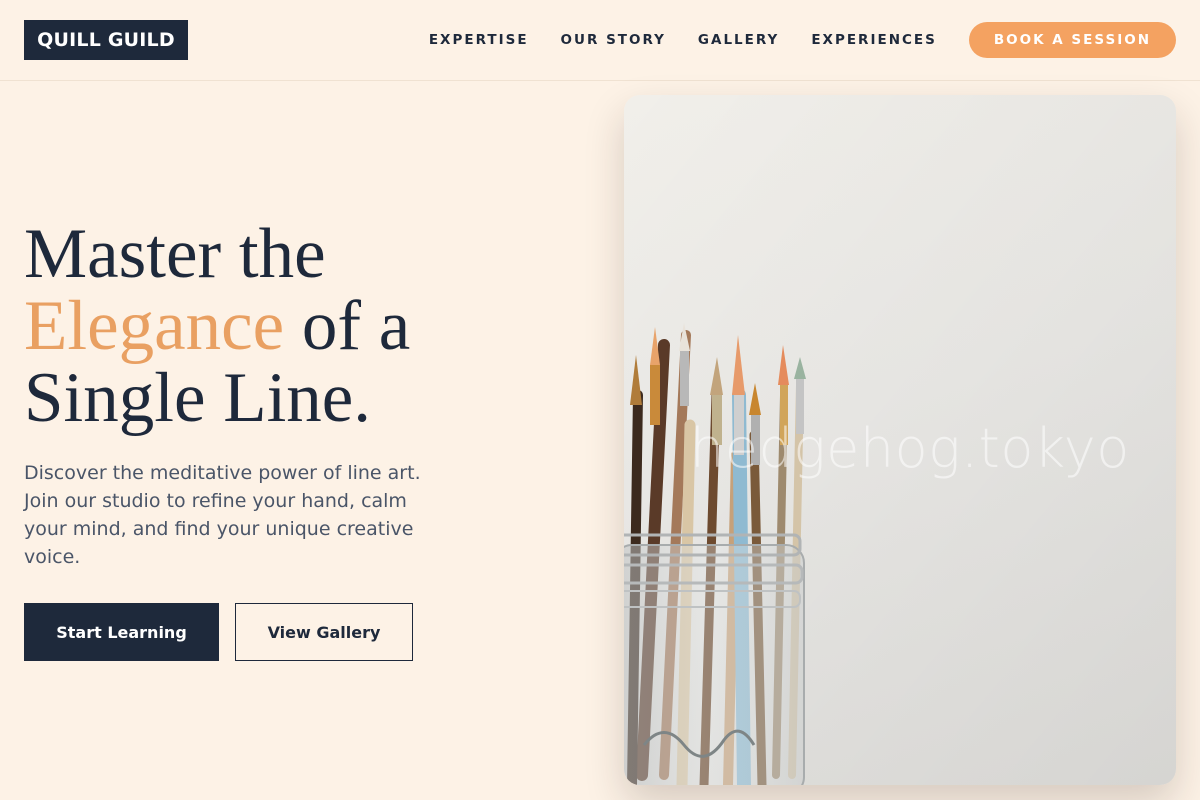 This screenshot has height=800, width=1200. What do you see at coordinates (175, 254) in the screenshot?
I see `headline-line-1: Master the` at bounding box center [175, 254].